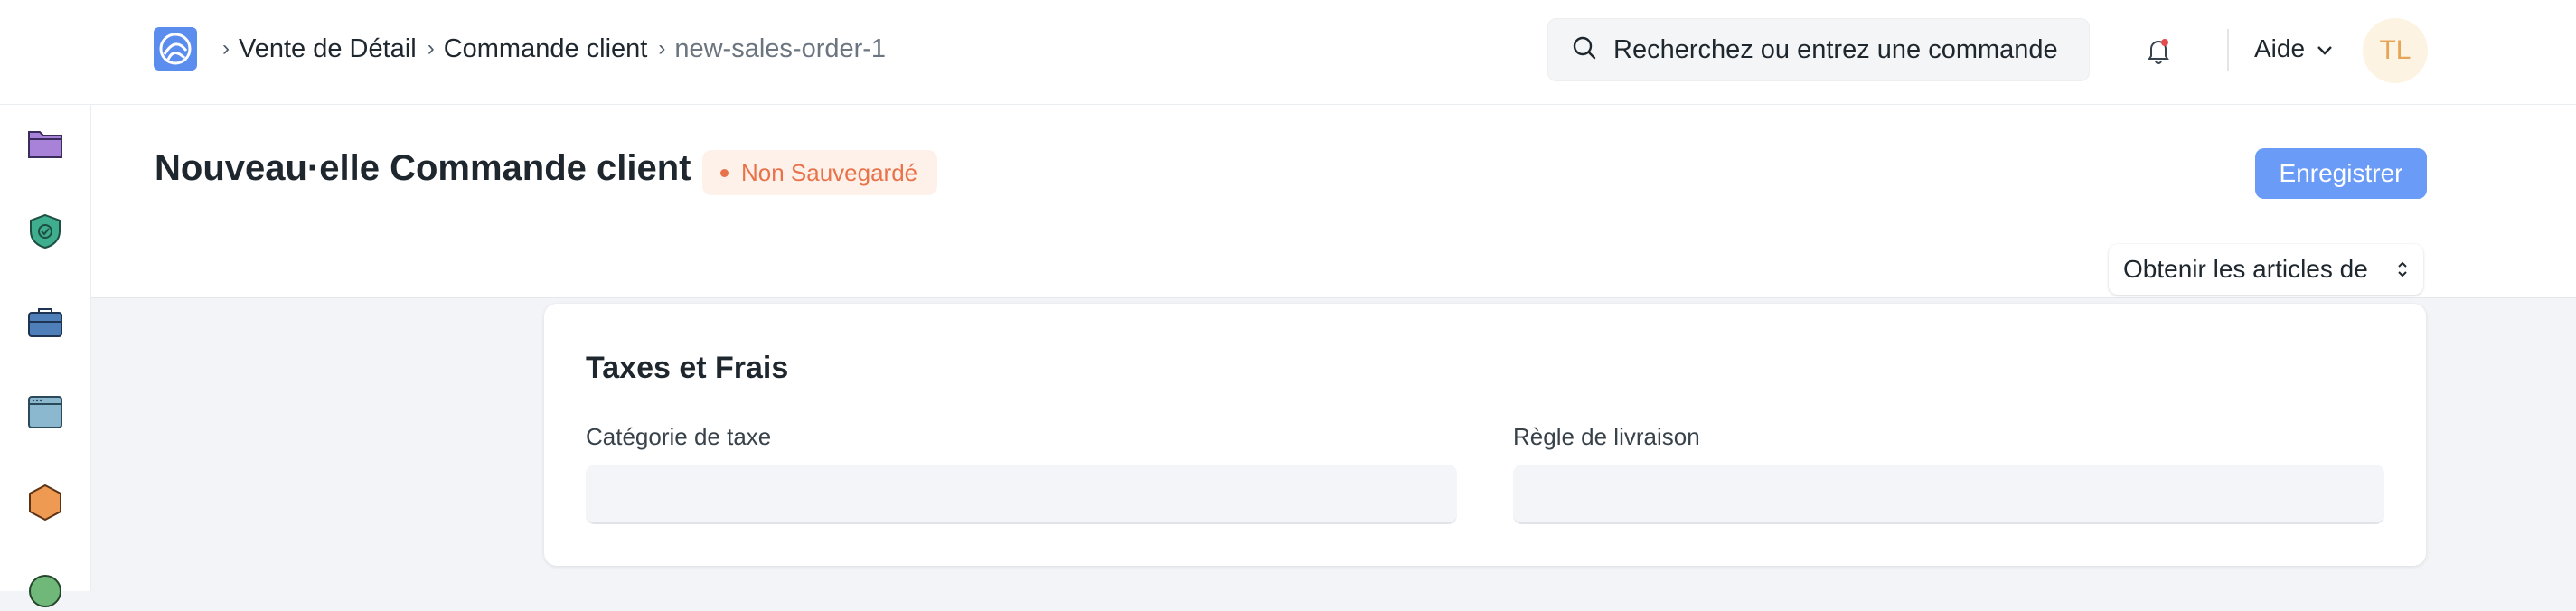 This screenshot has width=2576, height=611. Describe the element at coordinates (1949, 495) in the screenshot. I see `shipping-rule-input` at that location.